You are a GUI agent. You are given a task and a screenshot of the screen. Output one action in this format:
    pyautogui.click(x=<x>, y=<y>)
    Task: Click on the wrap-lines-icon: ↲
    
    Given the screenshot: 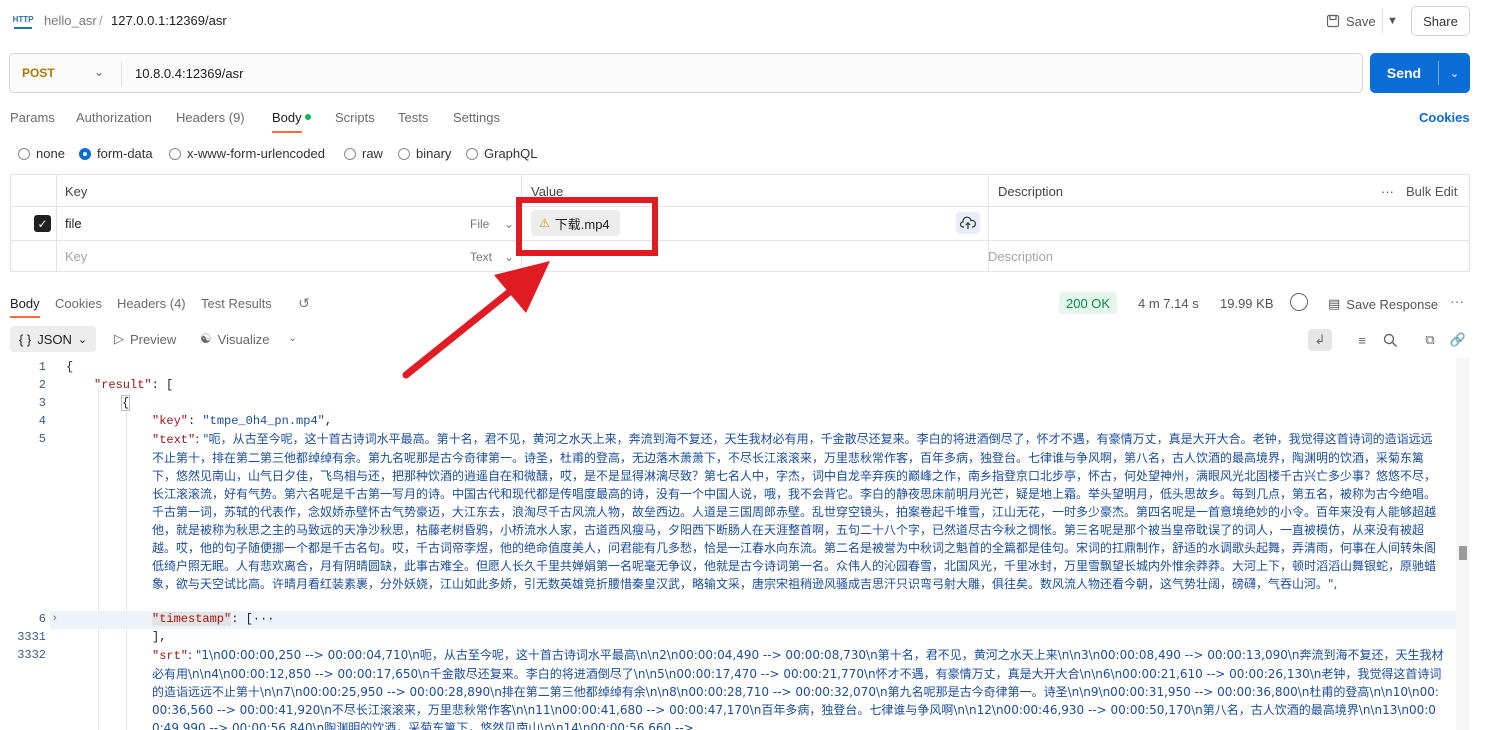 What is the action you would take?
    pyautogui.click(x=1320, y=340)
    